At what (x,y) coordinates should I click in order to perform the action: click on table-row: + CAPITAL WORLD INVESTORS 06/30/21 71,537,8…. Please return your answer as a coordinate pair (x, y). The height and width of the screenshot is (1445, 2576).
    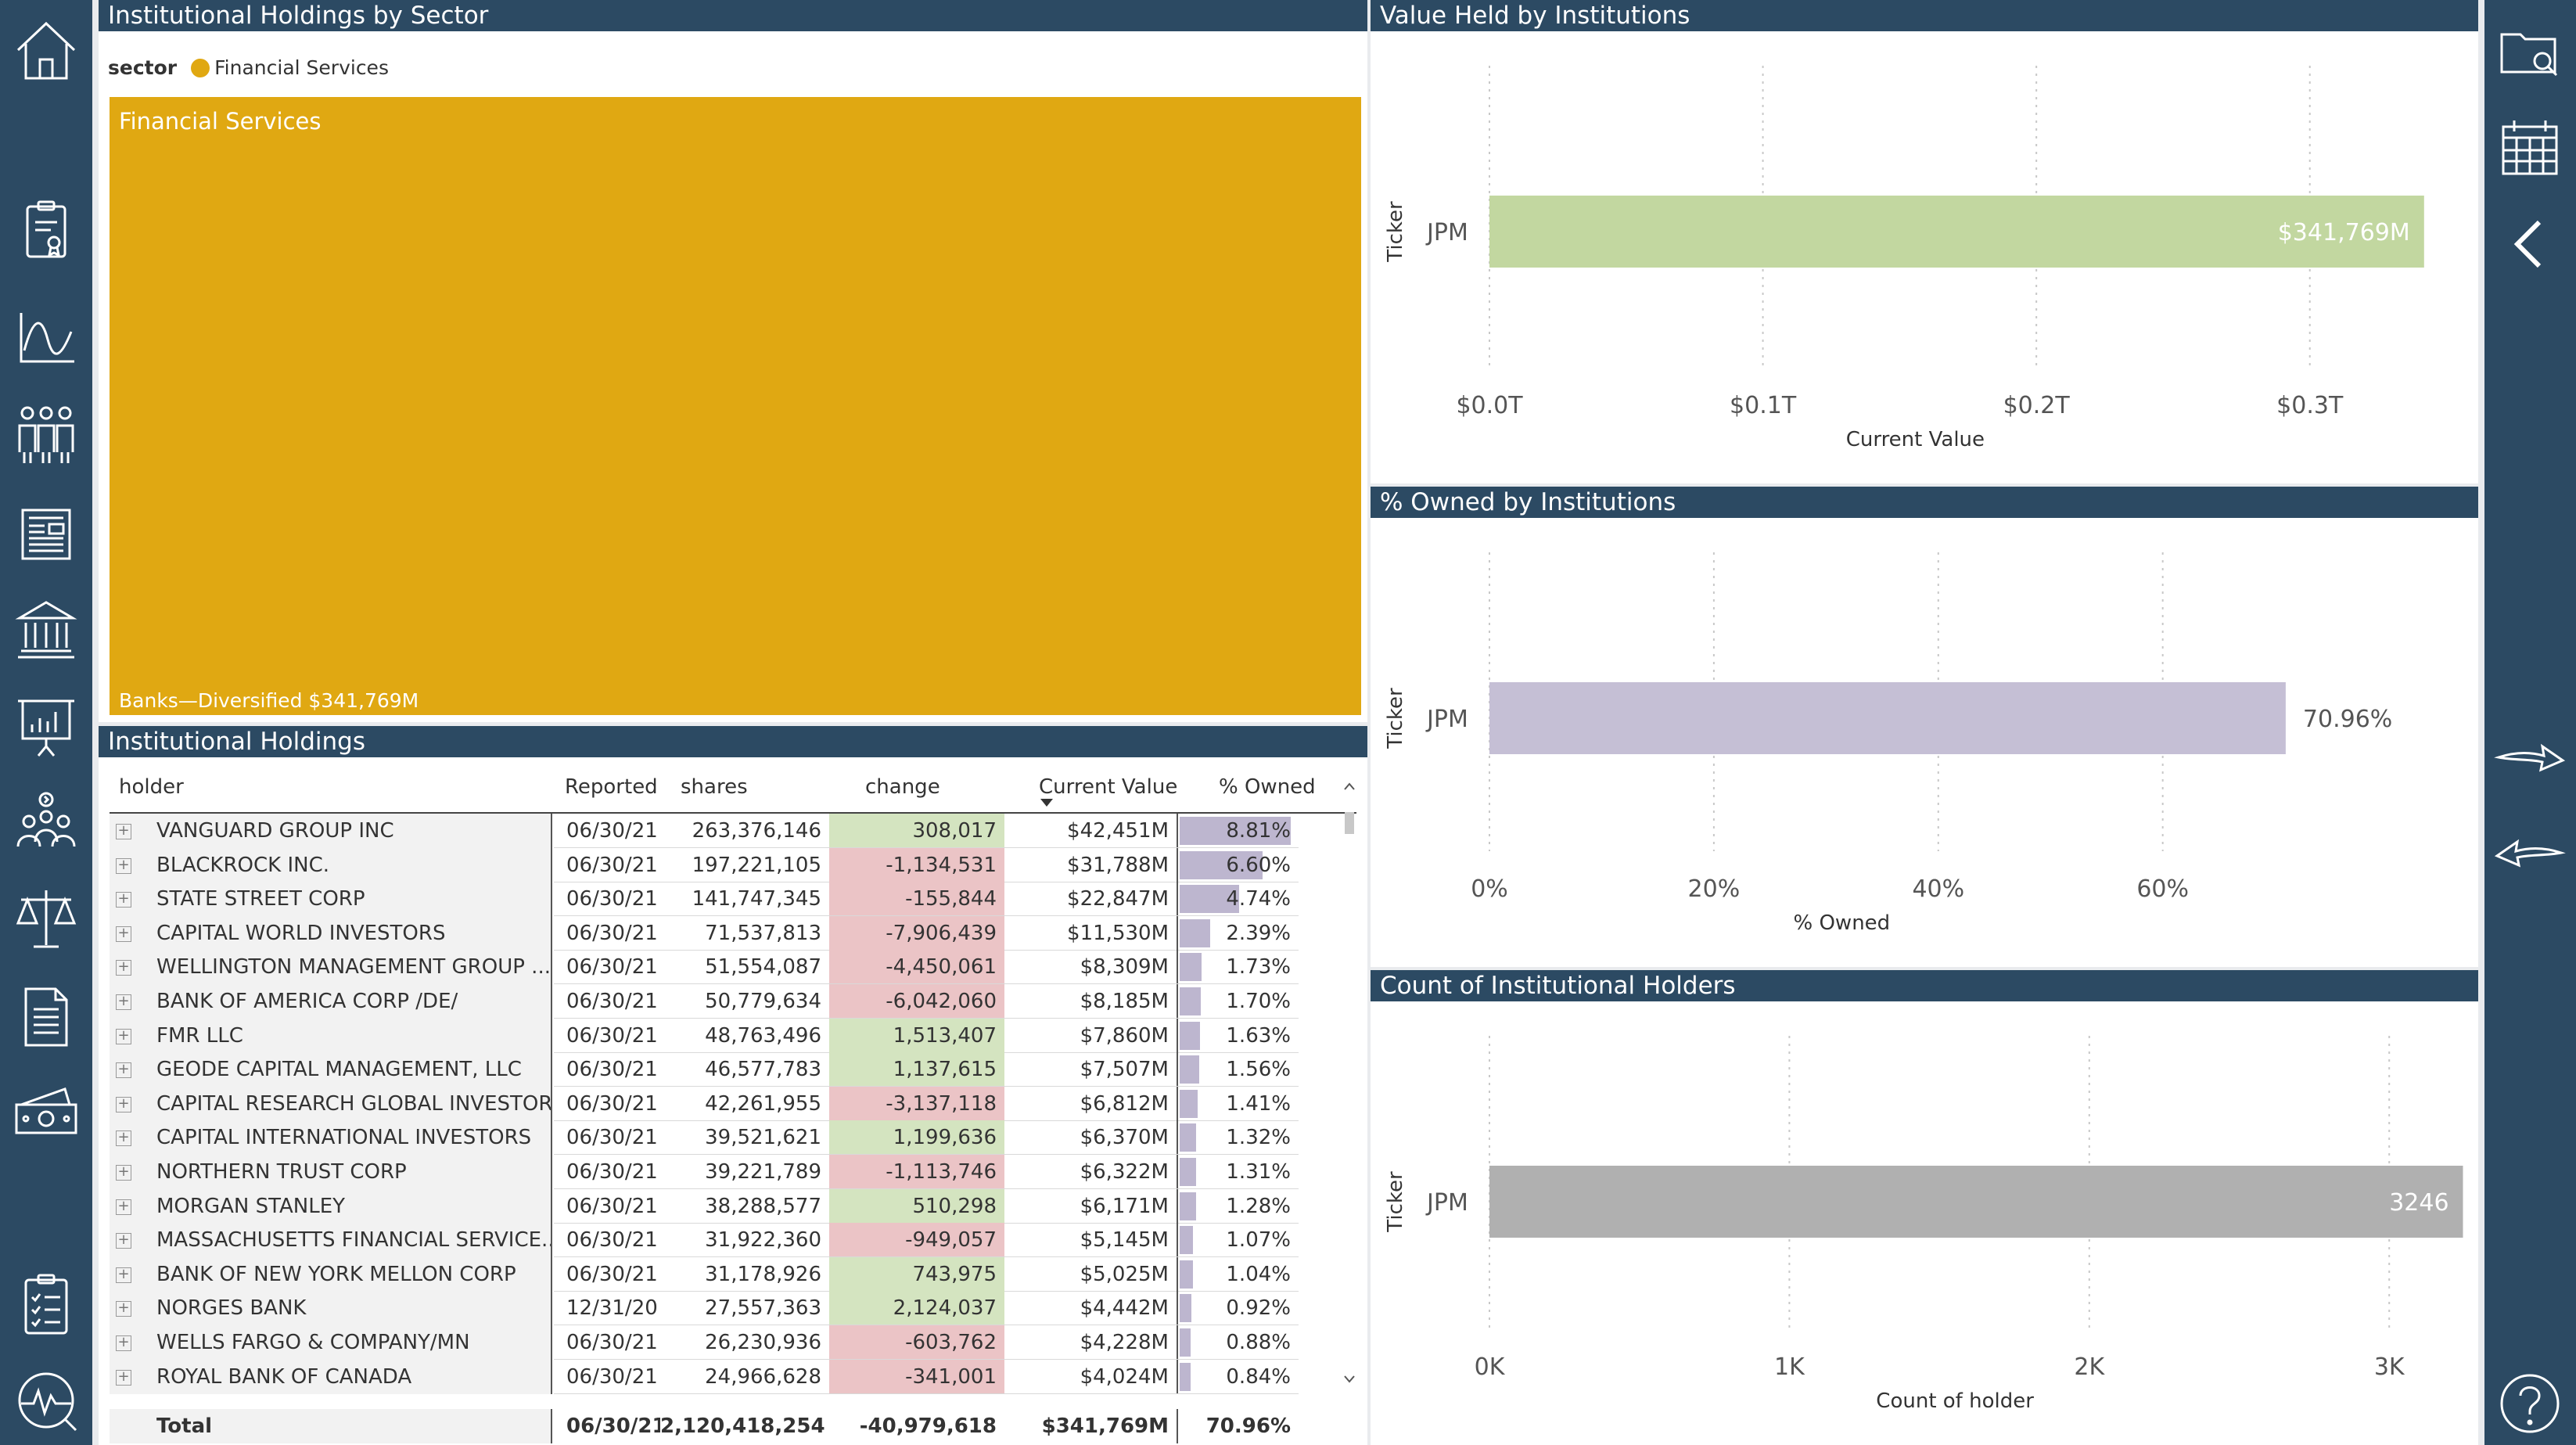
    Looking at the image, I should click on (733, 933).